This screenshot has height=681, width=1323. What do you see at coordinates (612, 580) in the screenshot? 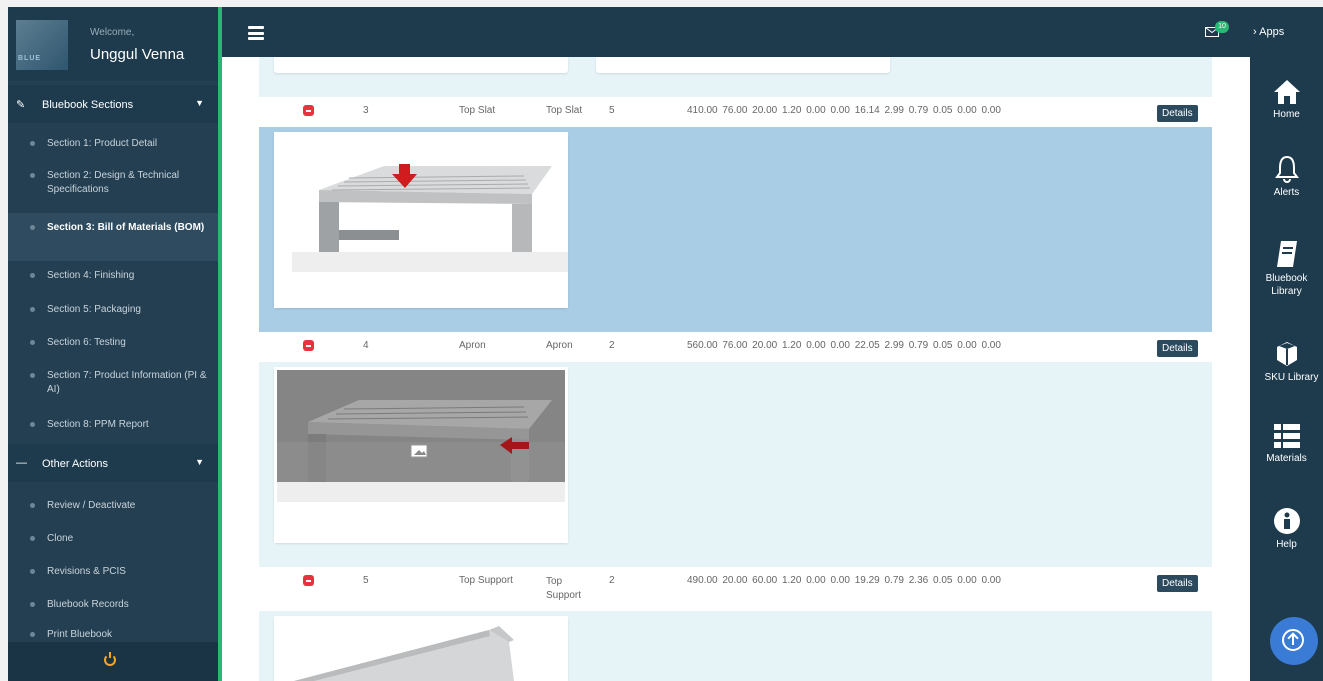
I see `quantity: 2` at bounding box center [612, 580].